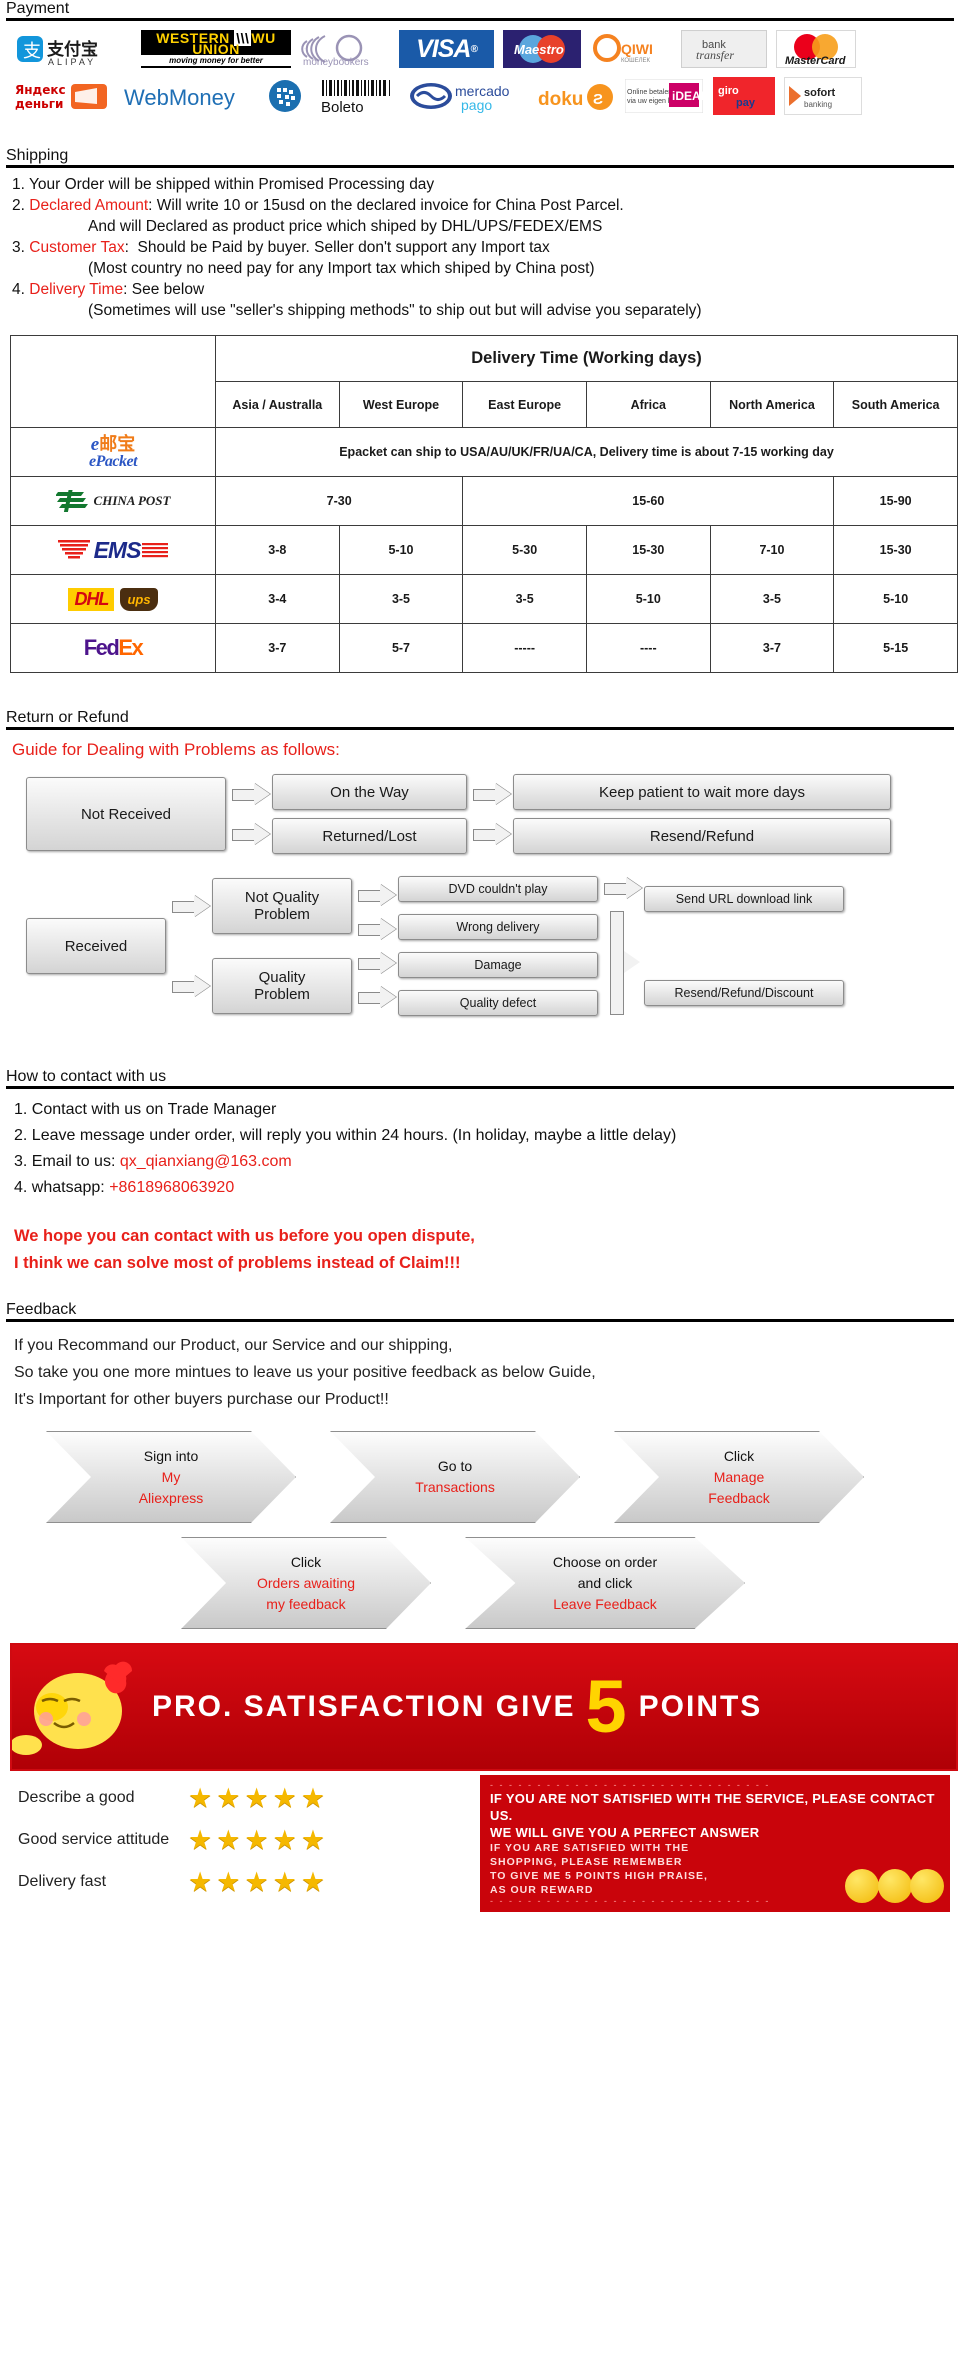 This screenshot has width=960, height=2356. Describe the element at coordinates (96, 946) in the screenshot. I see `flow-received: Received` at that location.